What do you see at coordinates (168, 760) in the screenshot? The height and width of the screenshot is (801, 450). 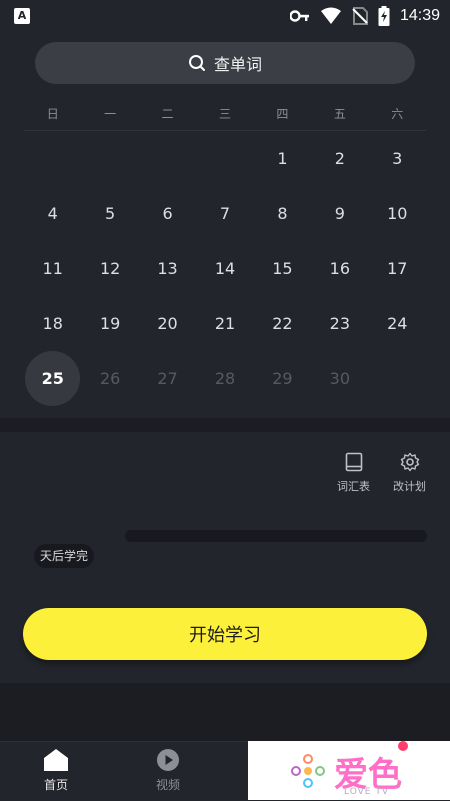 I see `play-icon` at bounding box center [168, 760].